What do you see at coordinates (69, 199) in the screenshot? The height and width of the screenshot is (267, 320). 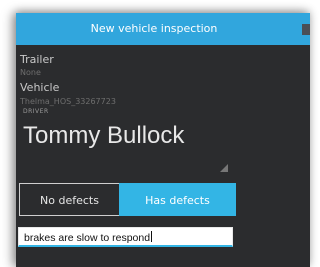 I see `no-defects-button: No defects` at bounding box center [69, 199].